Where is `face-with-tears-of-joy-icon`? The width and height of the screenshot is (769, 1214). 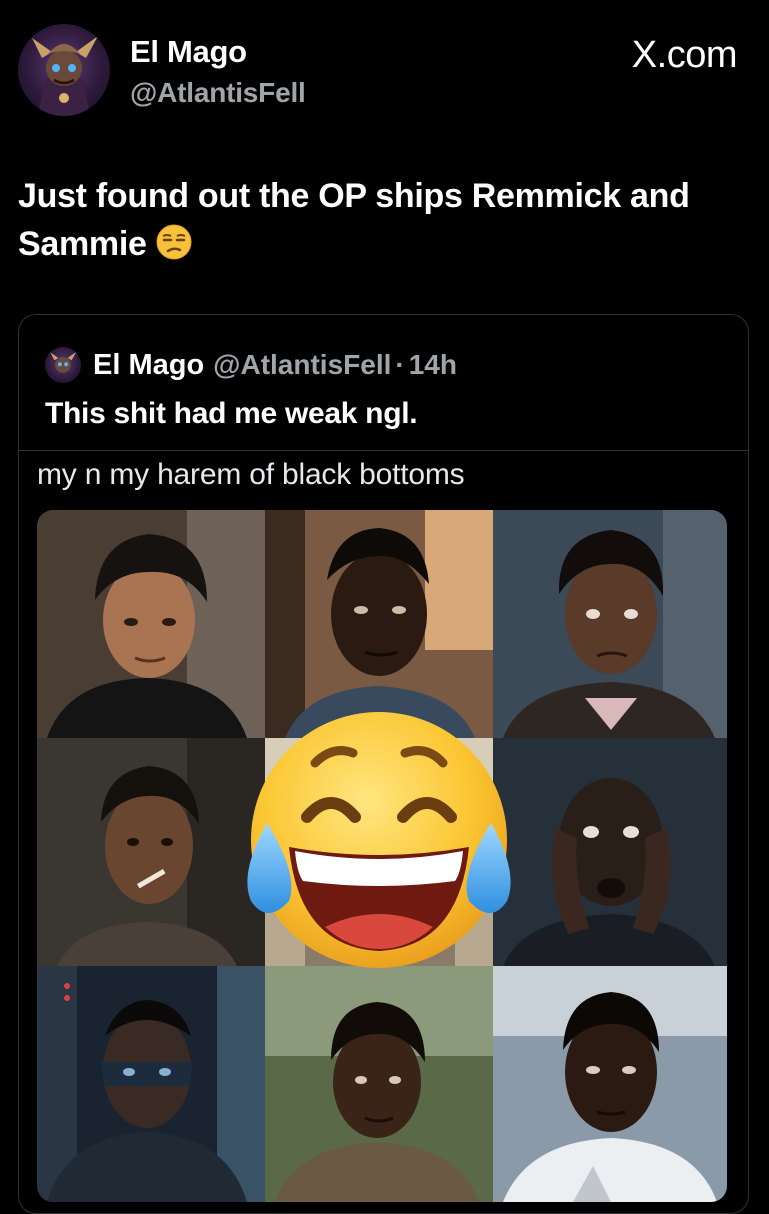
face-with-tears-of-joy-icon is located at coordinates (379, 840).